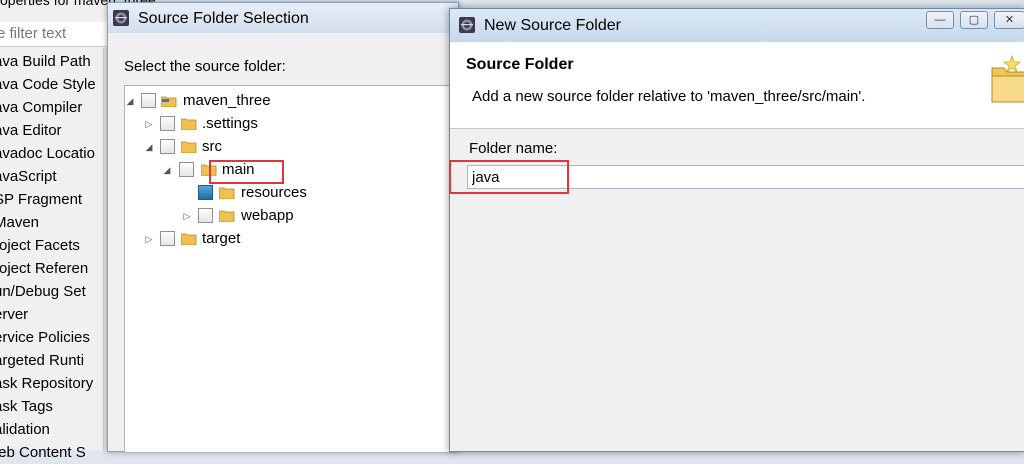  What do you see at coordinates (974, 20) in the screenshot?
I see `maximize-button: ▢` at bounding box center [974, 20].